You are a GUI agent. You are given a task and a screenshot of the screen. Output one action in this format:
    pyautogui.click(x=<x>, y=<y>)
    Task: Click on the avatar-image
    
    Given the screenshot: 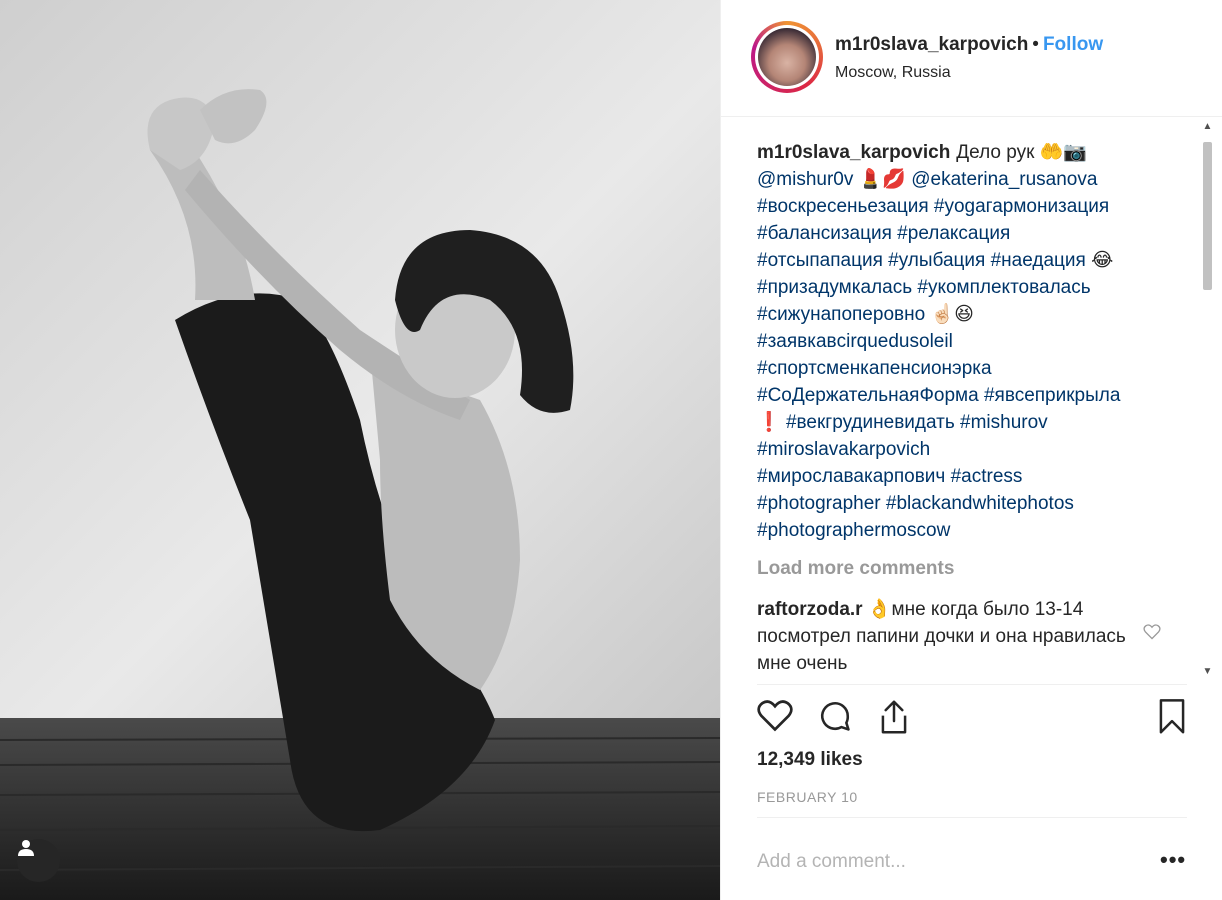 What is the action you would take?
    pyautogui.click(x=787, y=57)
    